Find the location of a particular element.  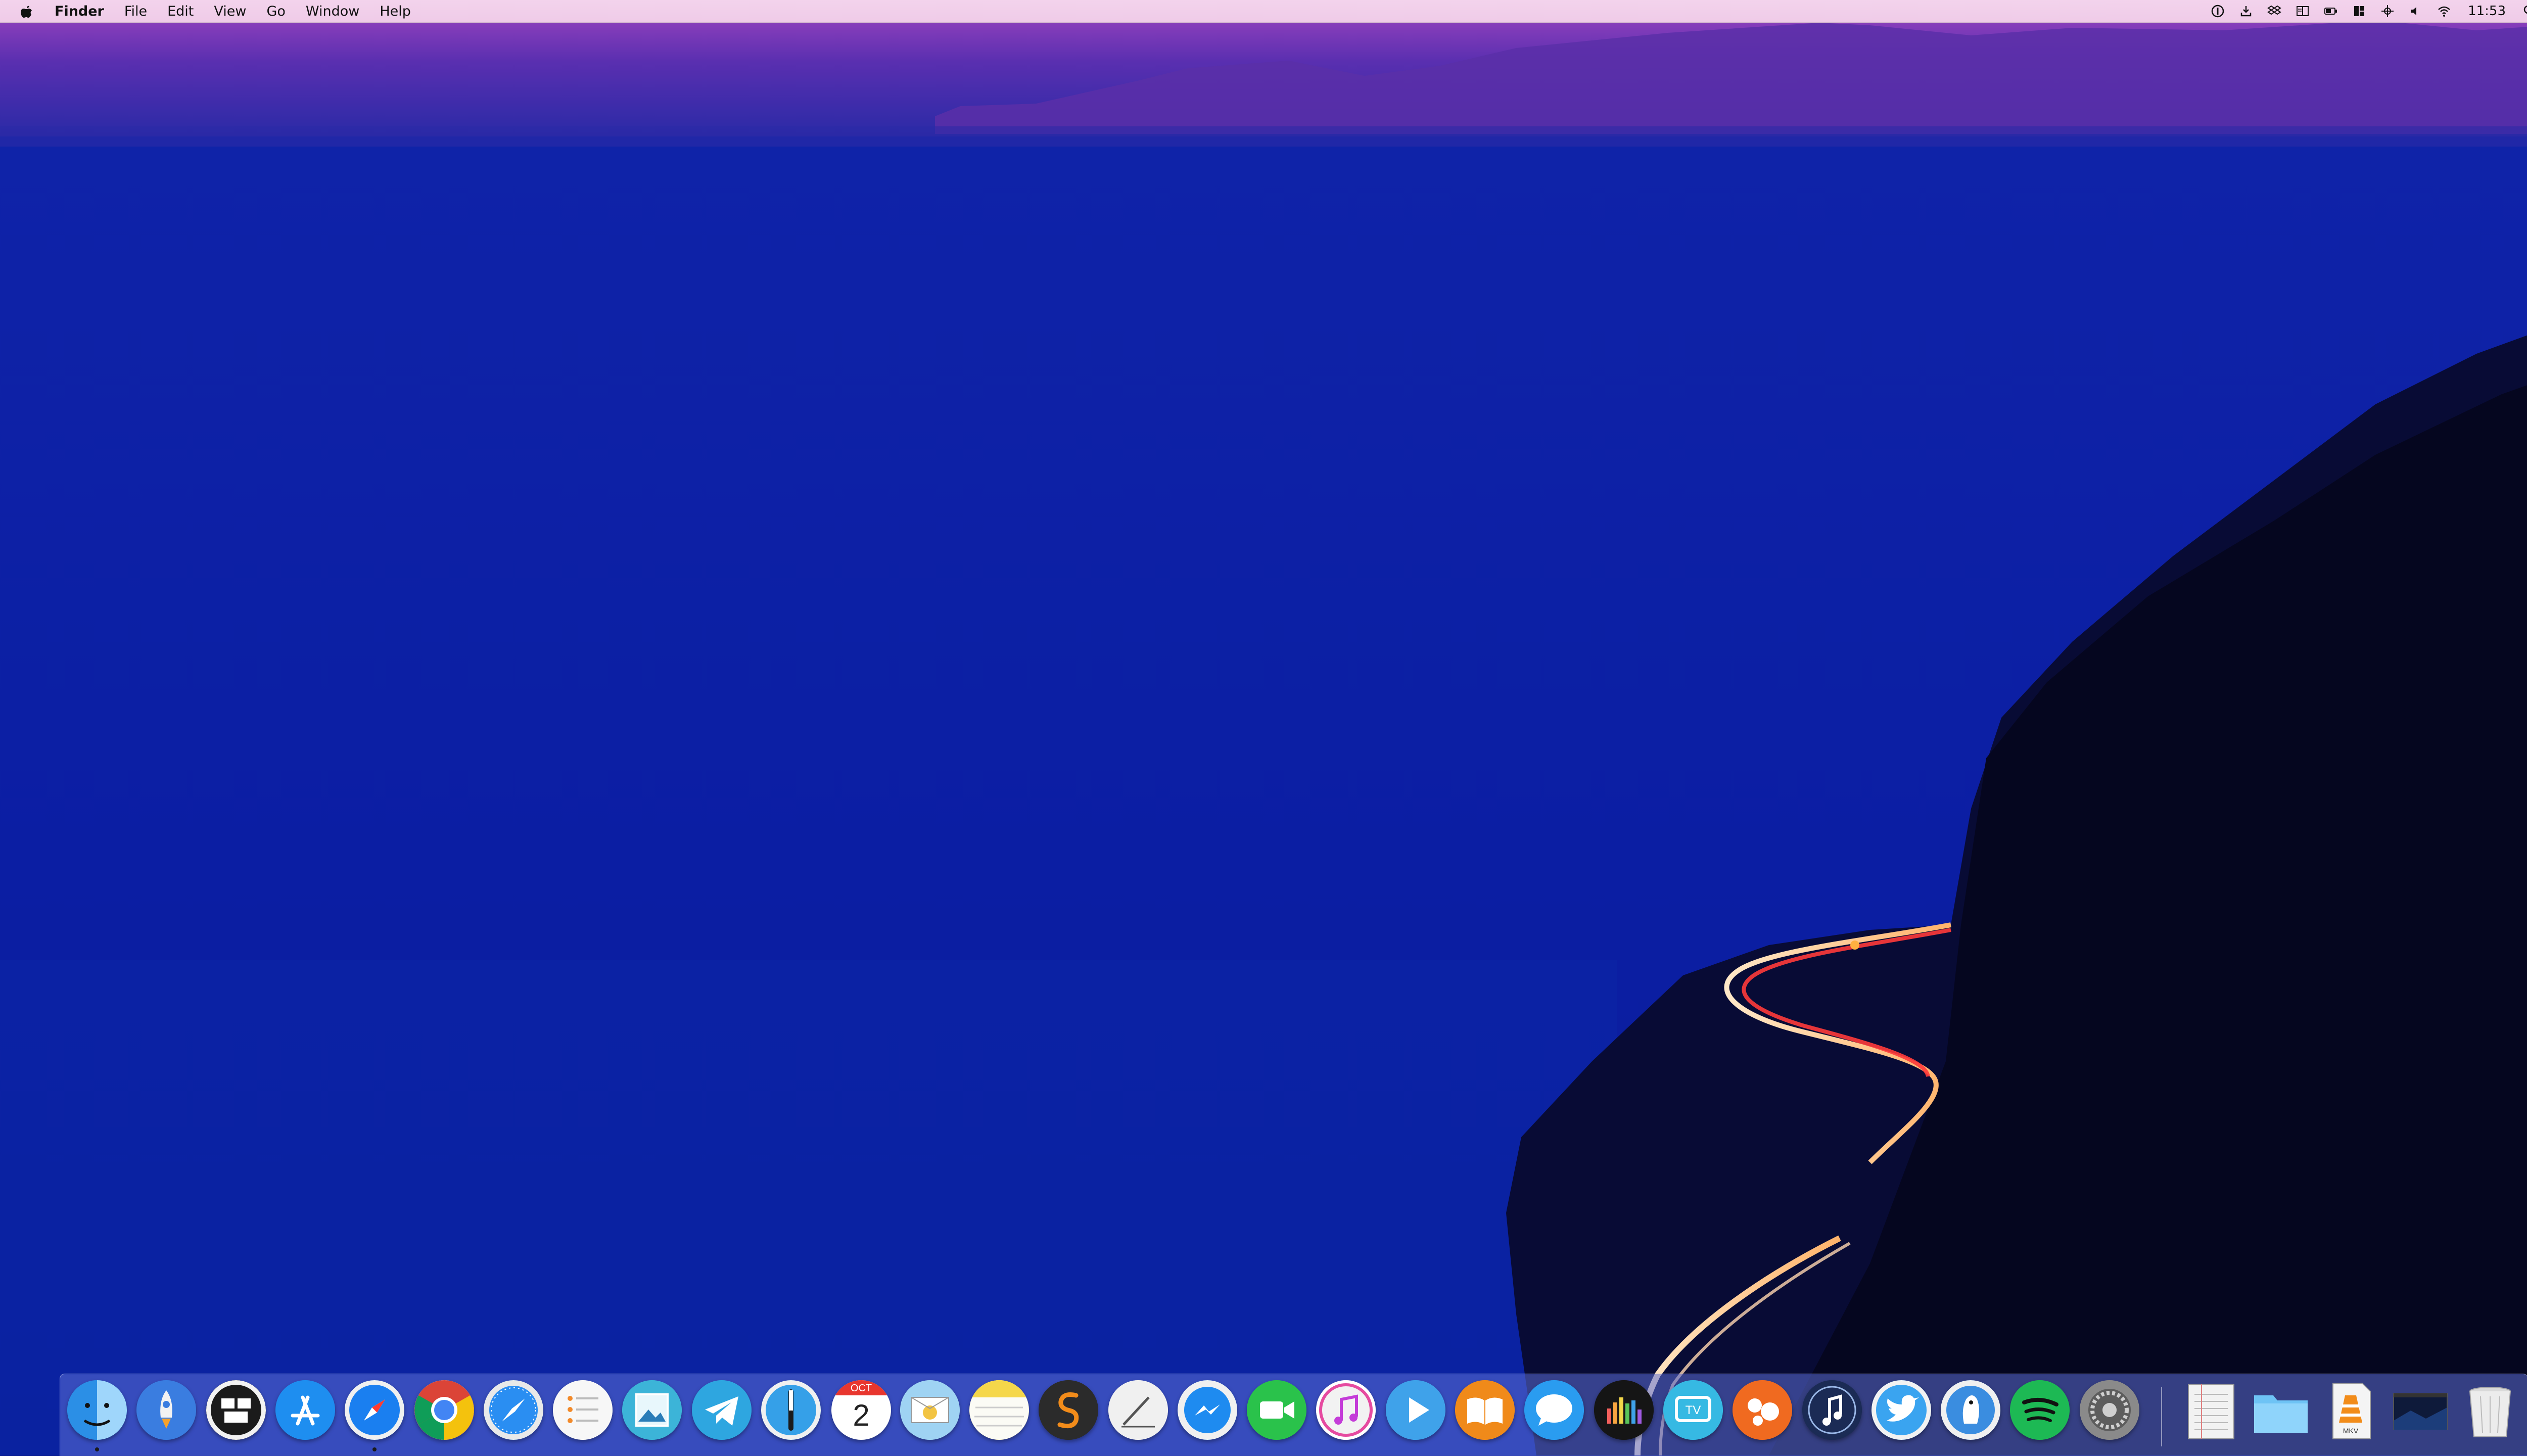

svg-text: TV is located at coordinates (1693, 1410).